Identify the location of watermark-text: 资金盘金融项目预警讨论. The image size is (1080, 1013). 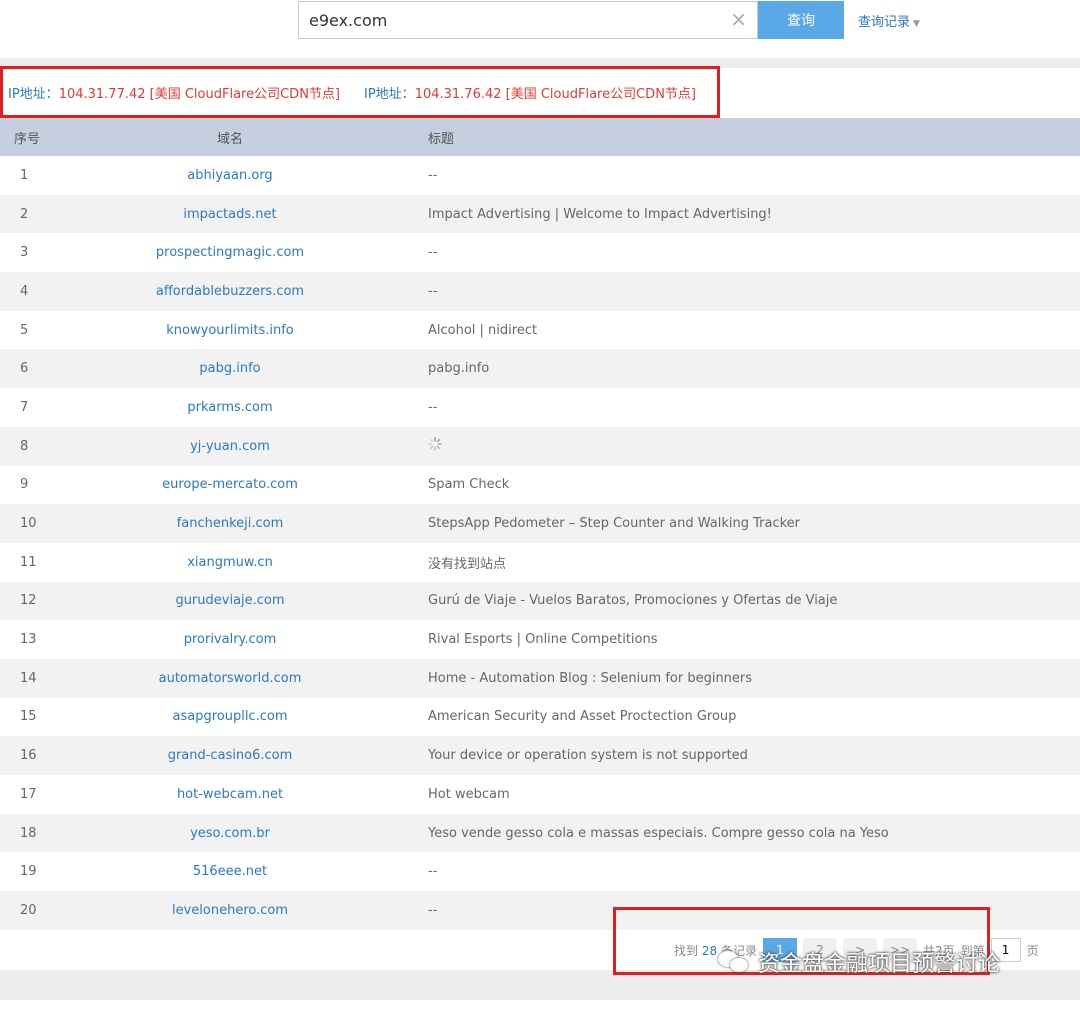
(879, 964).